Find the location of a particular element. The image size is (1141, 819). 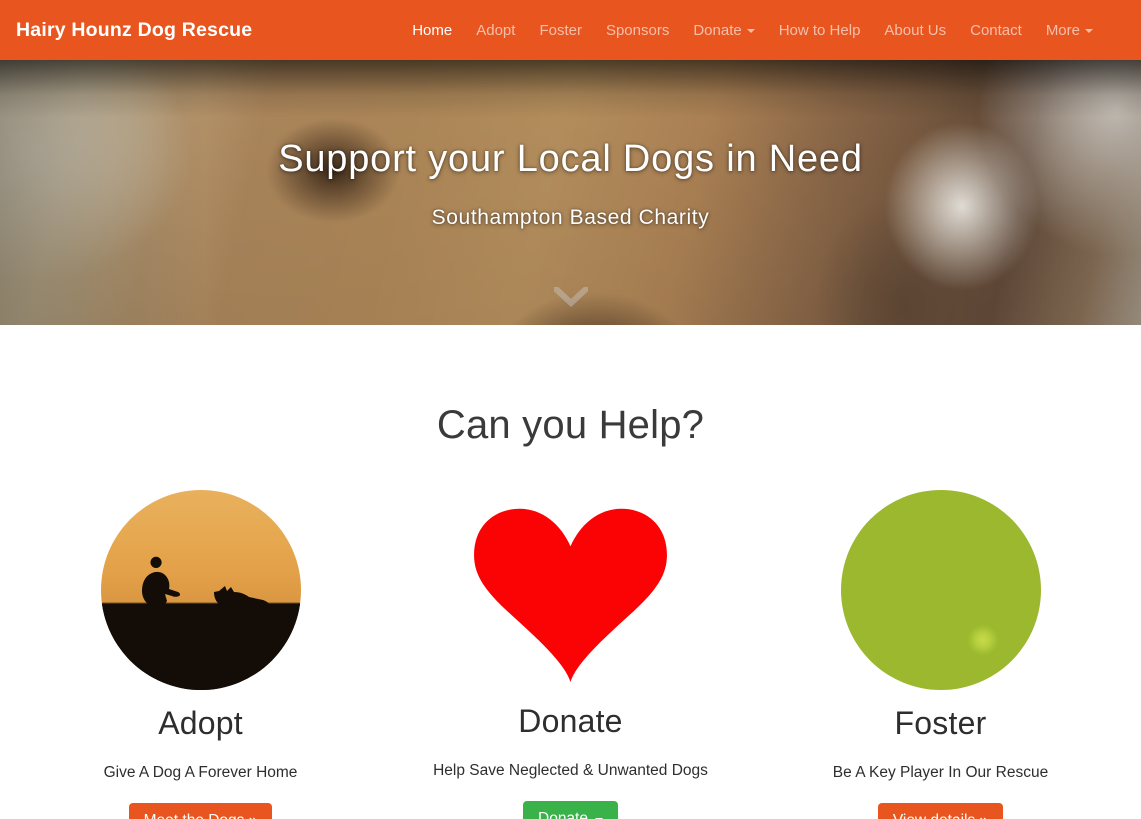

nav-link-how-to-help: How to Help is located at coordinates (820, 30).